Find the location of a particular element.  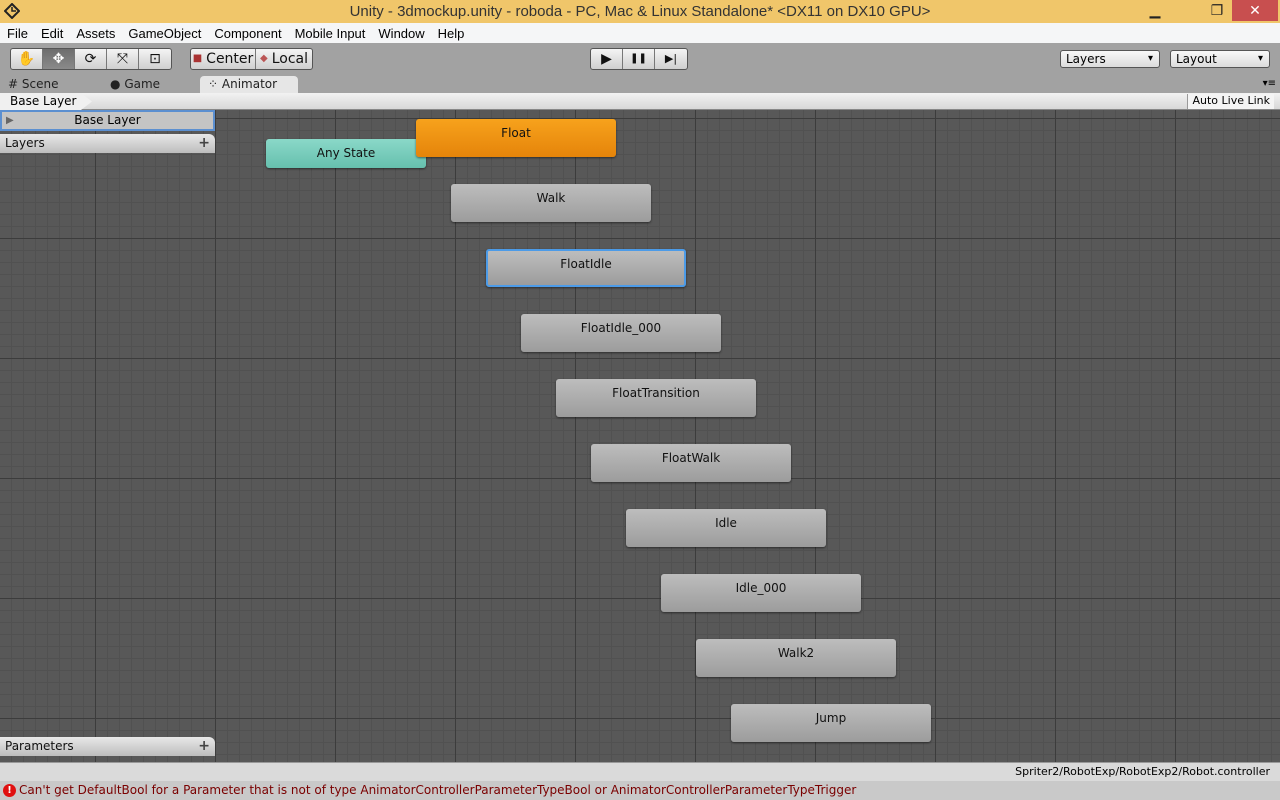

breadcrumb: Base Layer is located at coordinates (46, 101).